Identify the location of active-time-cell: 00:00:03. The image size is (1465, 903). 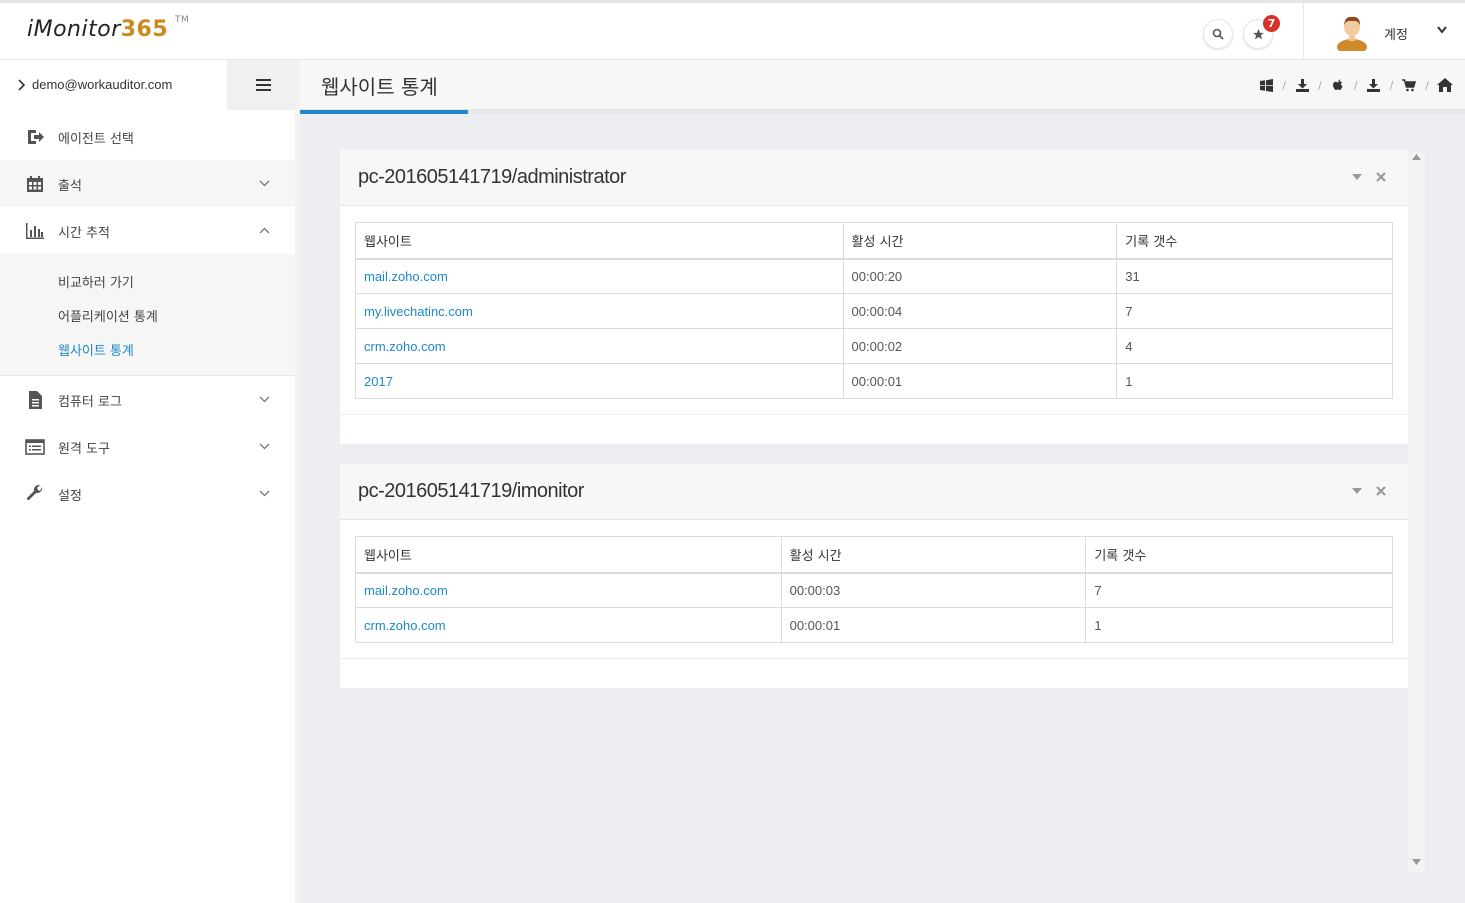
(933, 590).